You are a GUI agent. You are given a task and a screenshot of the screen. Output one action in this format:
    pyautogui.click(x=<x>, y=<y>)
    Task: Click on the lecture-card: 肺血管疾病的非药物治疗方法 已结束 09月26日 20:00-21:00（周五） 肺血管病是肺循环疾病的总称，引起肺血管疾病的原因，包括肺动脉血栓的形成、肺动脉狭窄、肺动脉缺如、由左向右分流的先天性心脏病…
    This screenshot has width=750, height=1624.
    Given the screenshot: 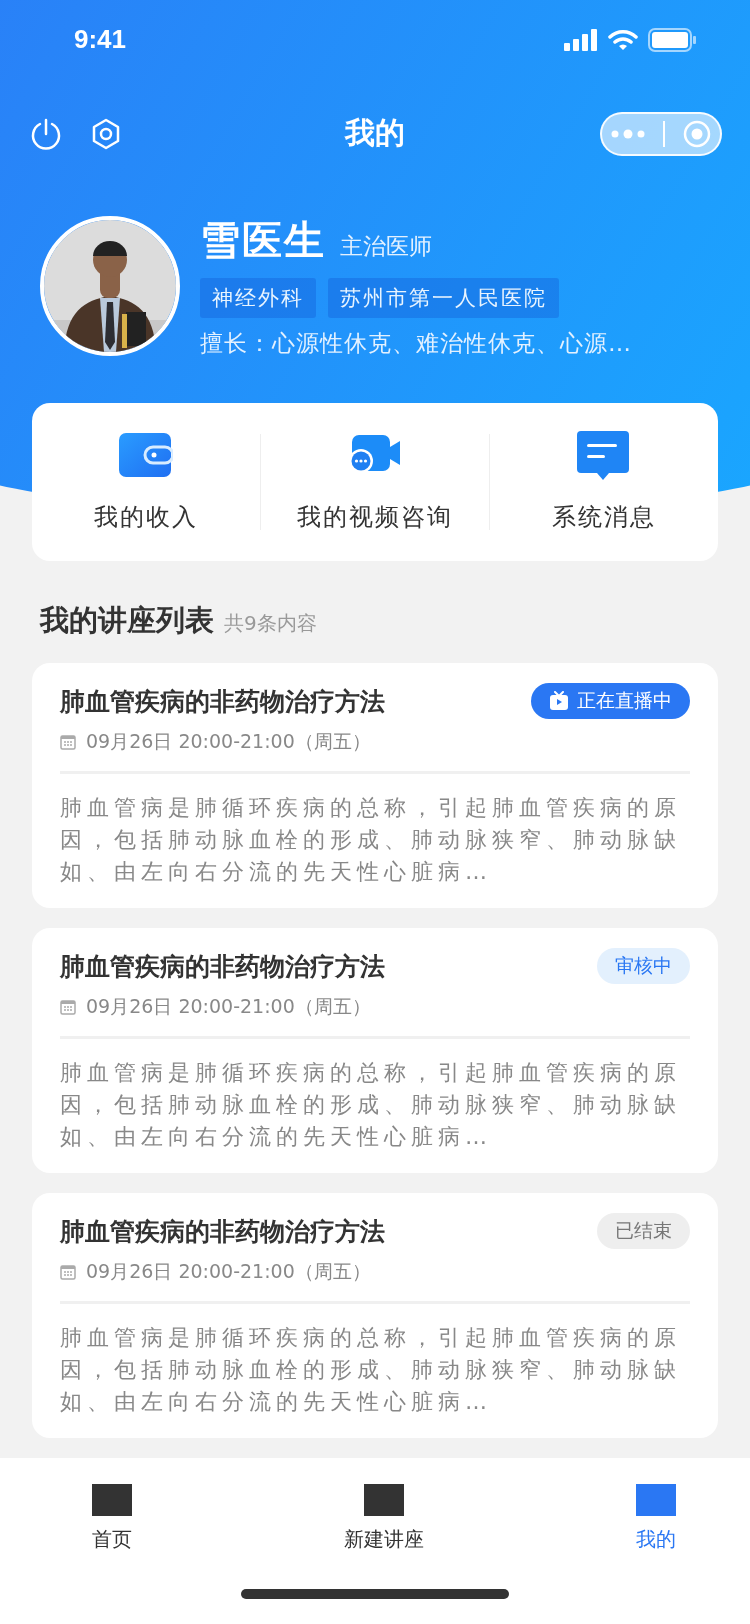 What is the action you would take?
    pyautogui.click(x=375, y=1315)
    